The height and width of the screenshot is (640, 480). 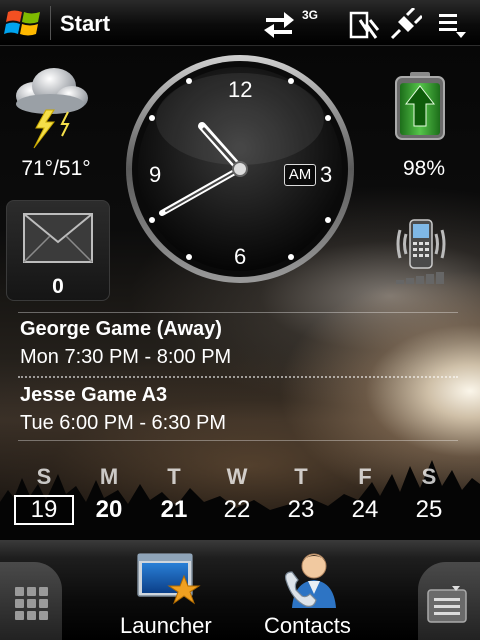 What do you see at coordinates (58, 238) in the screenshot?
I see `envelope-icon` at bounding box center [58, 238].